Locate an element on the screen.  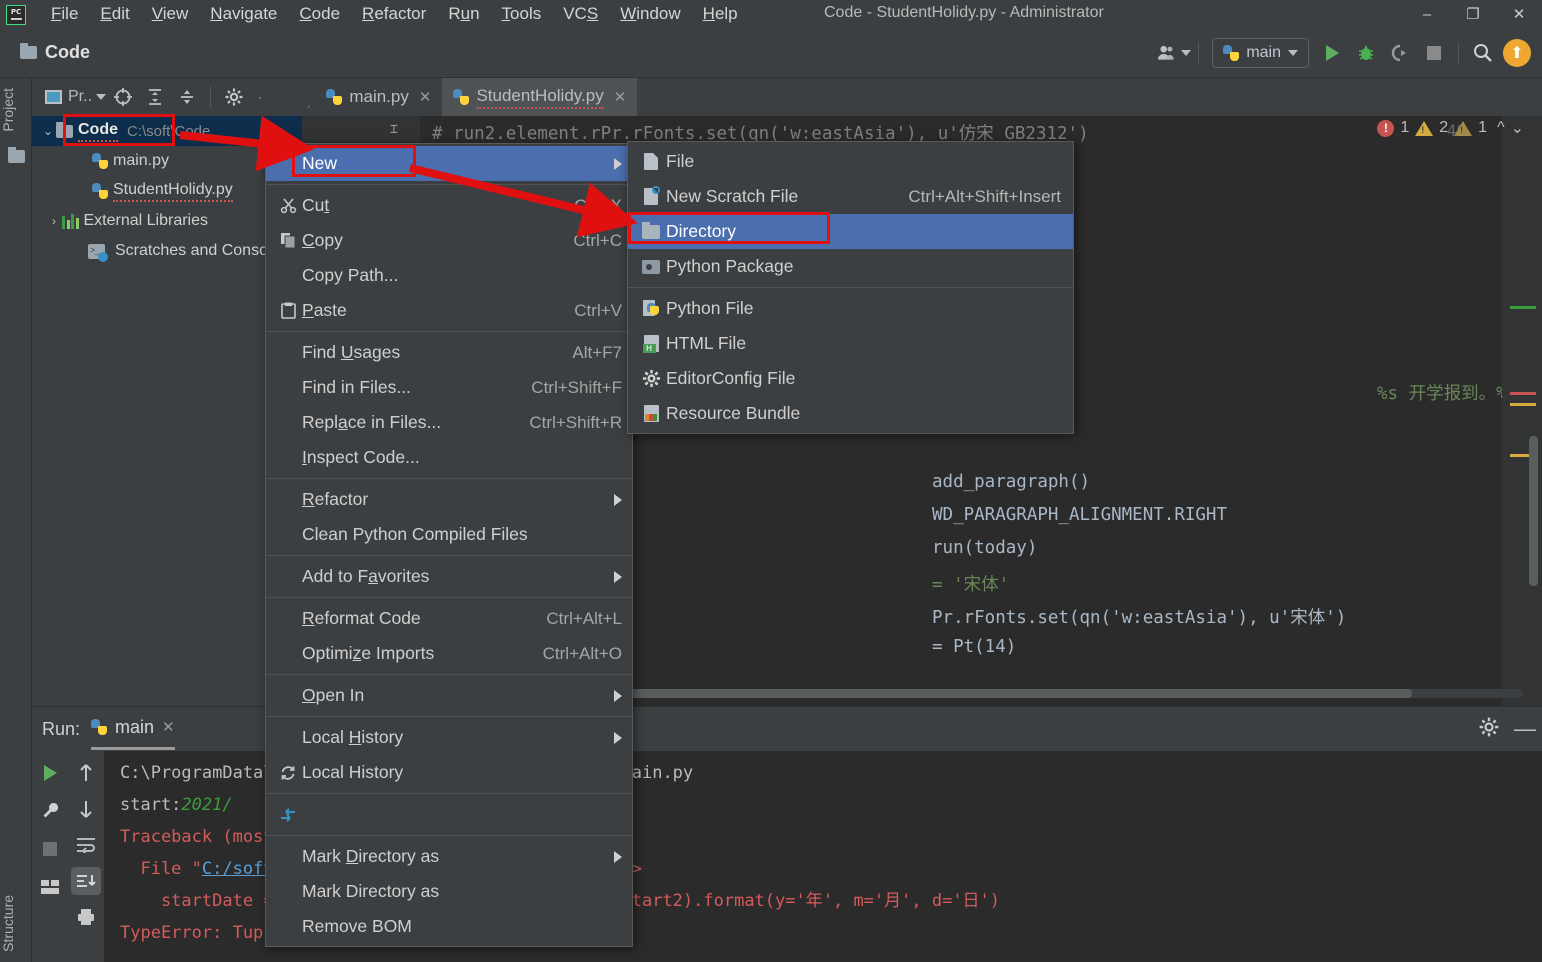
update-button: ⬆ is located at coordinates (1517, 53).